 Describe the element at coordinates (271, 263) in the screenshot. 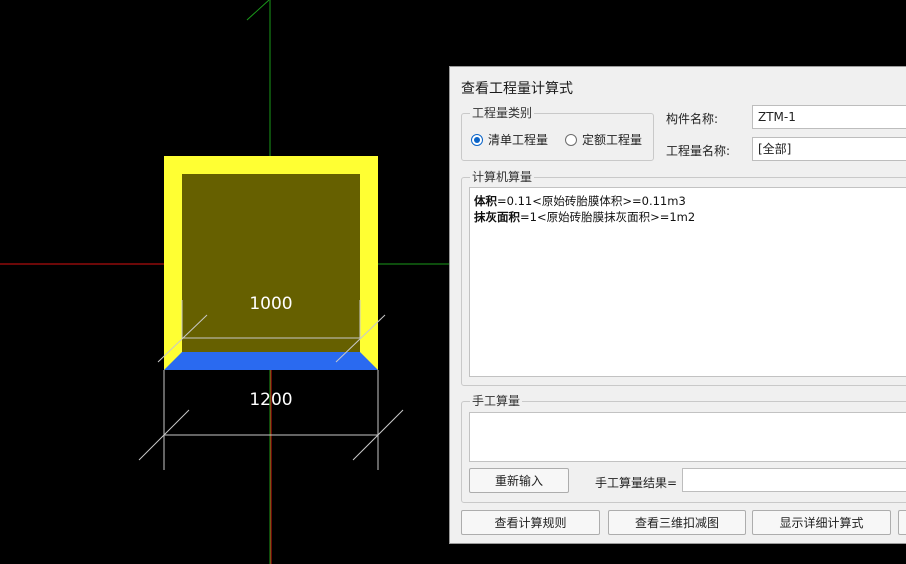

I see `brick-mold-inner` at that location.